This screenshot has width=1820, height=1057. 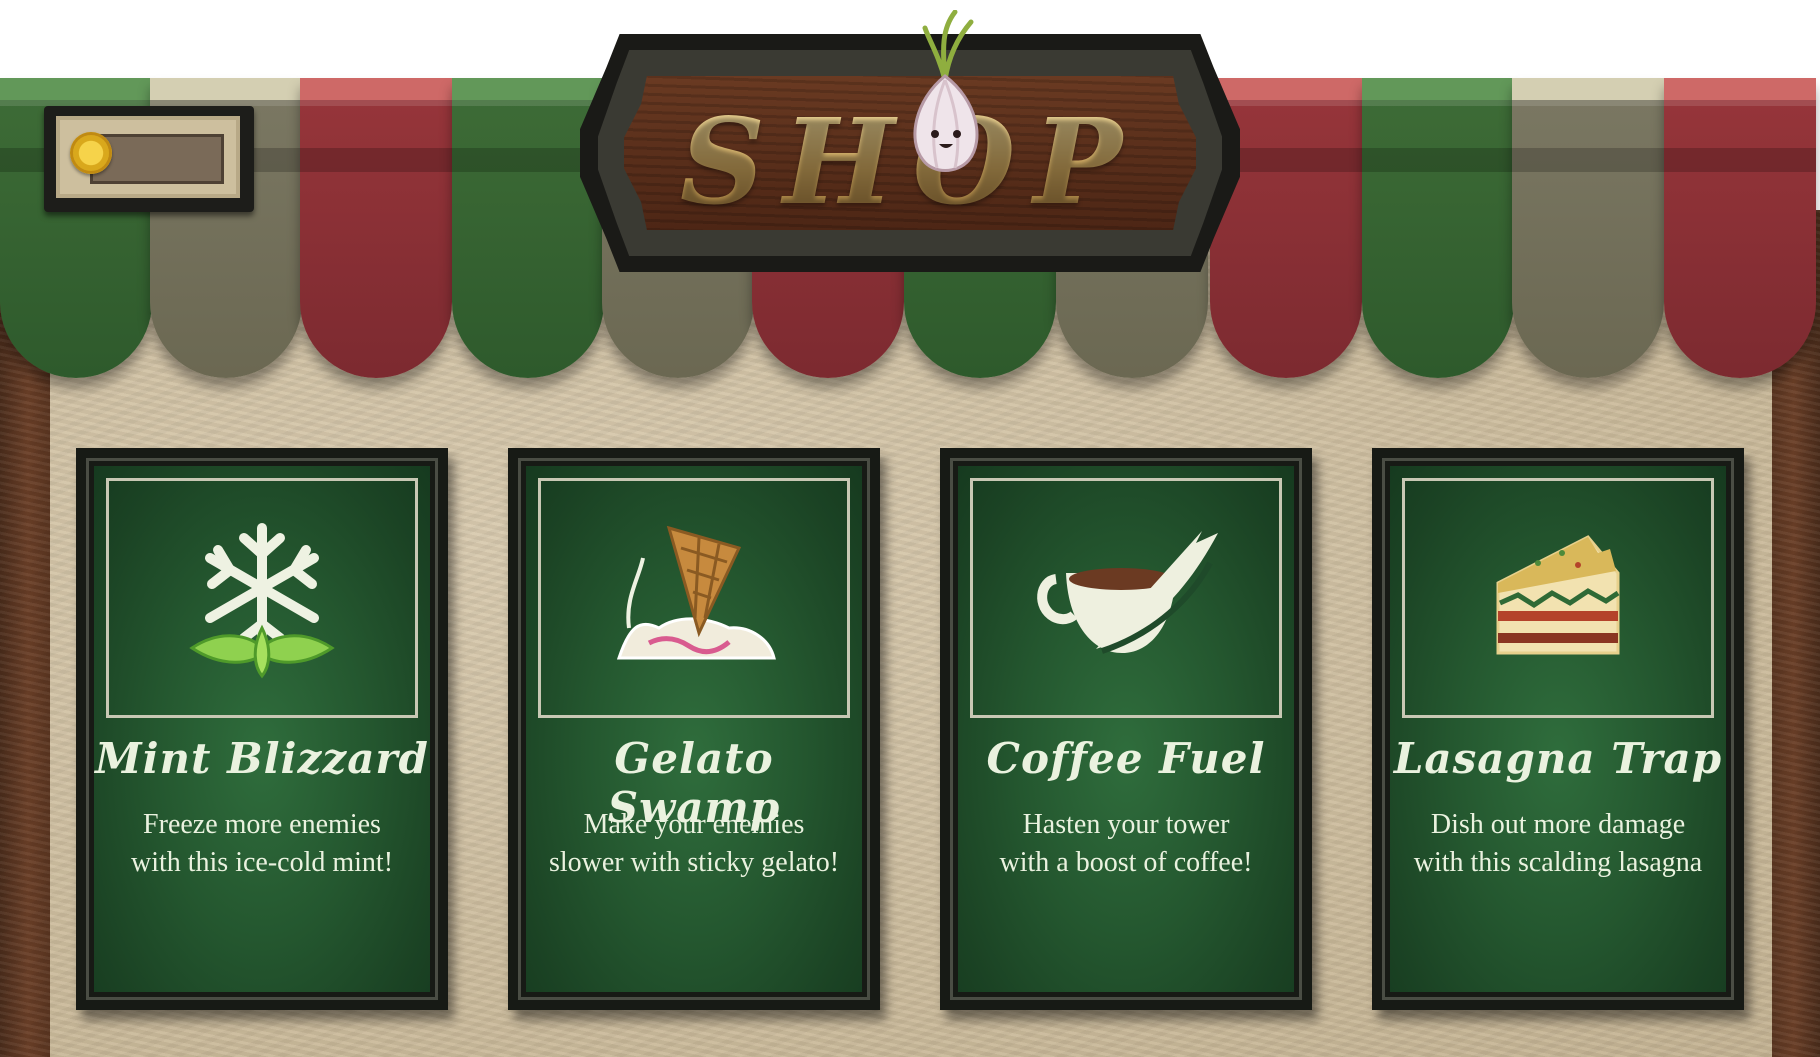 What do you see at coordinates (910, 142) in the screenshot?
I see `shop-sign: SHOP` at bounding box center [910, 142].